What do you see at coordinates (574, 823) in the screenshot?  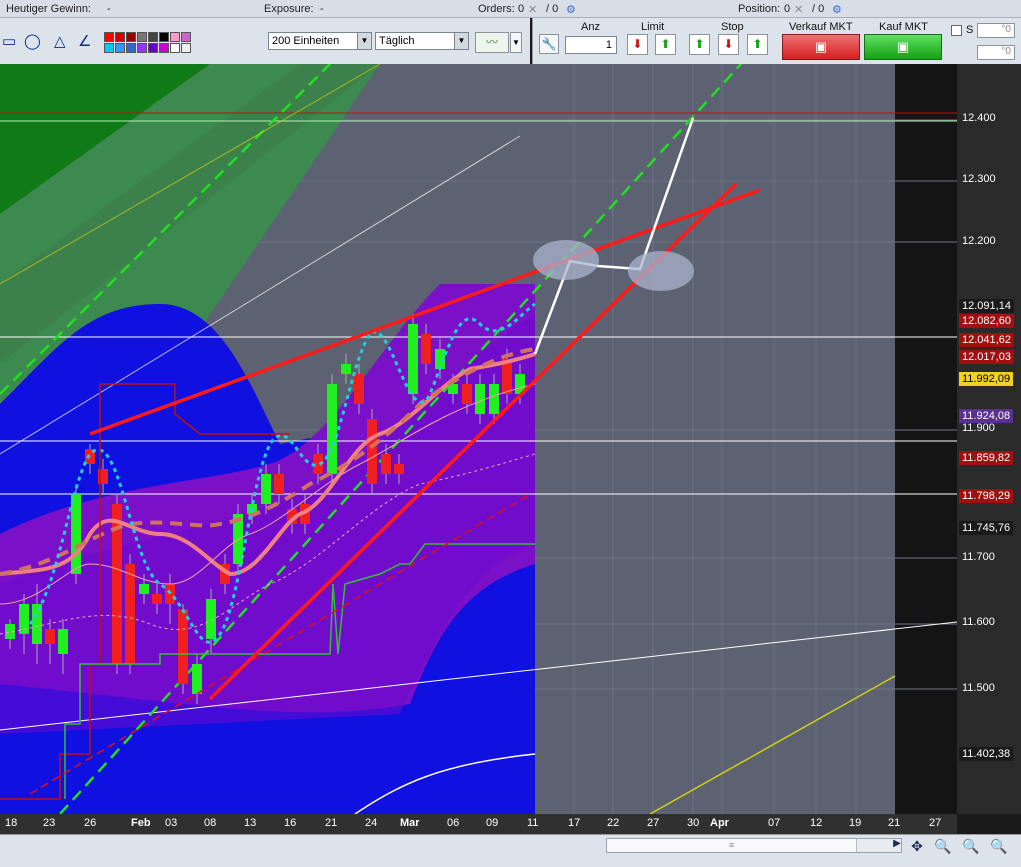 I see `date-label: 17` at bounding box center [574, 823].